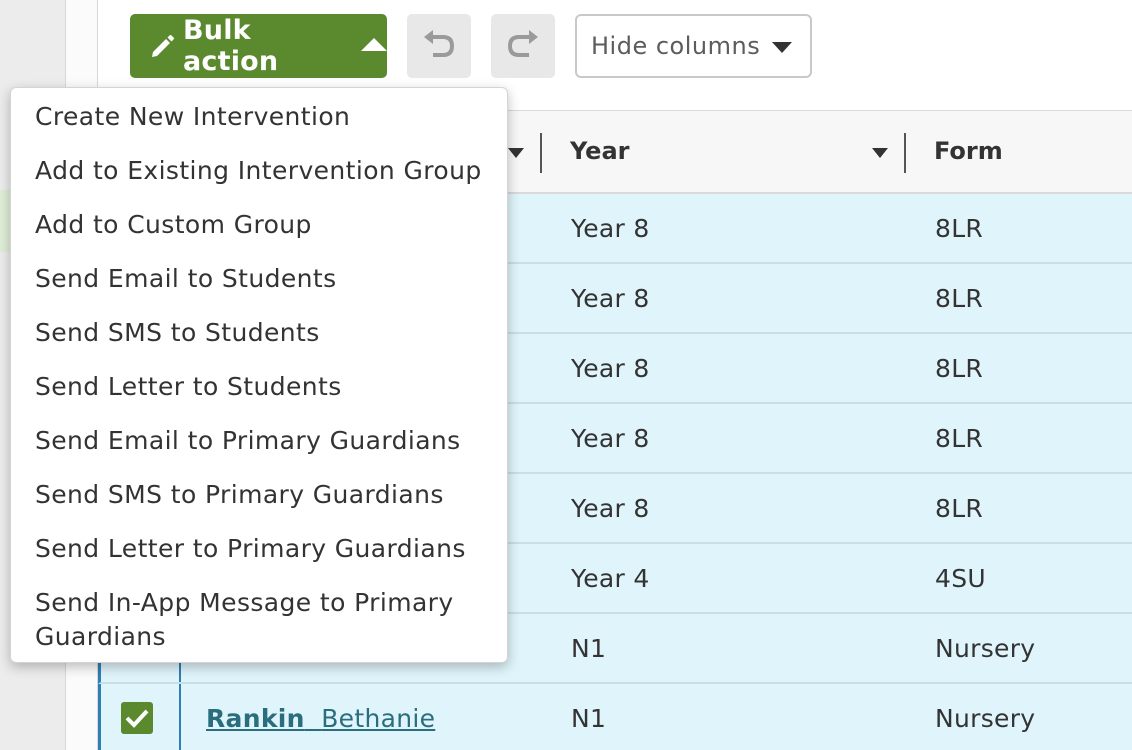 This screenshot has width=1132, height=750. I want to click on year-cell: Year 4, so click(610, 578).